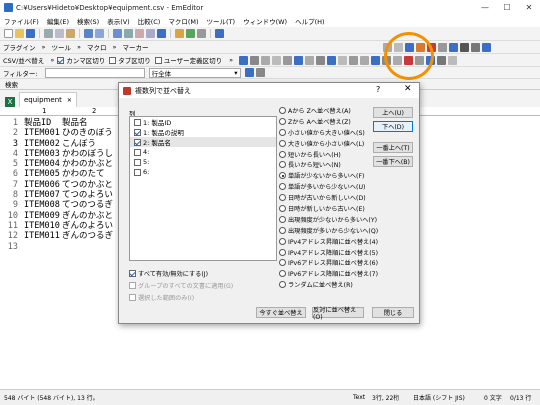 The height and width of the screenshot is (405, 540). Describe the element at coordinates (393, 312) in the screenshot. I see `close-button: 閉じる` at that location.